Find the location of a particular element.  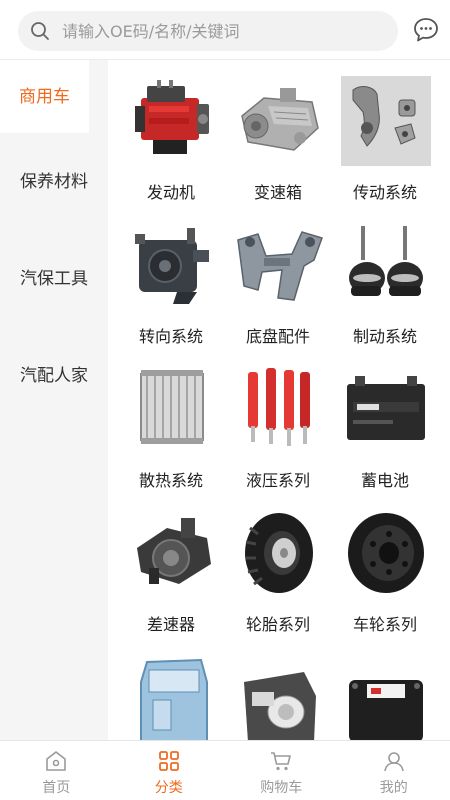

category-control-box is located at coordinates (385, 688).